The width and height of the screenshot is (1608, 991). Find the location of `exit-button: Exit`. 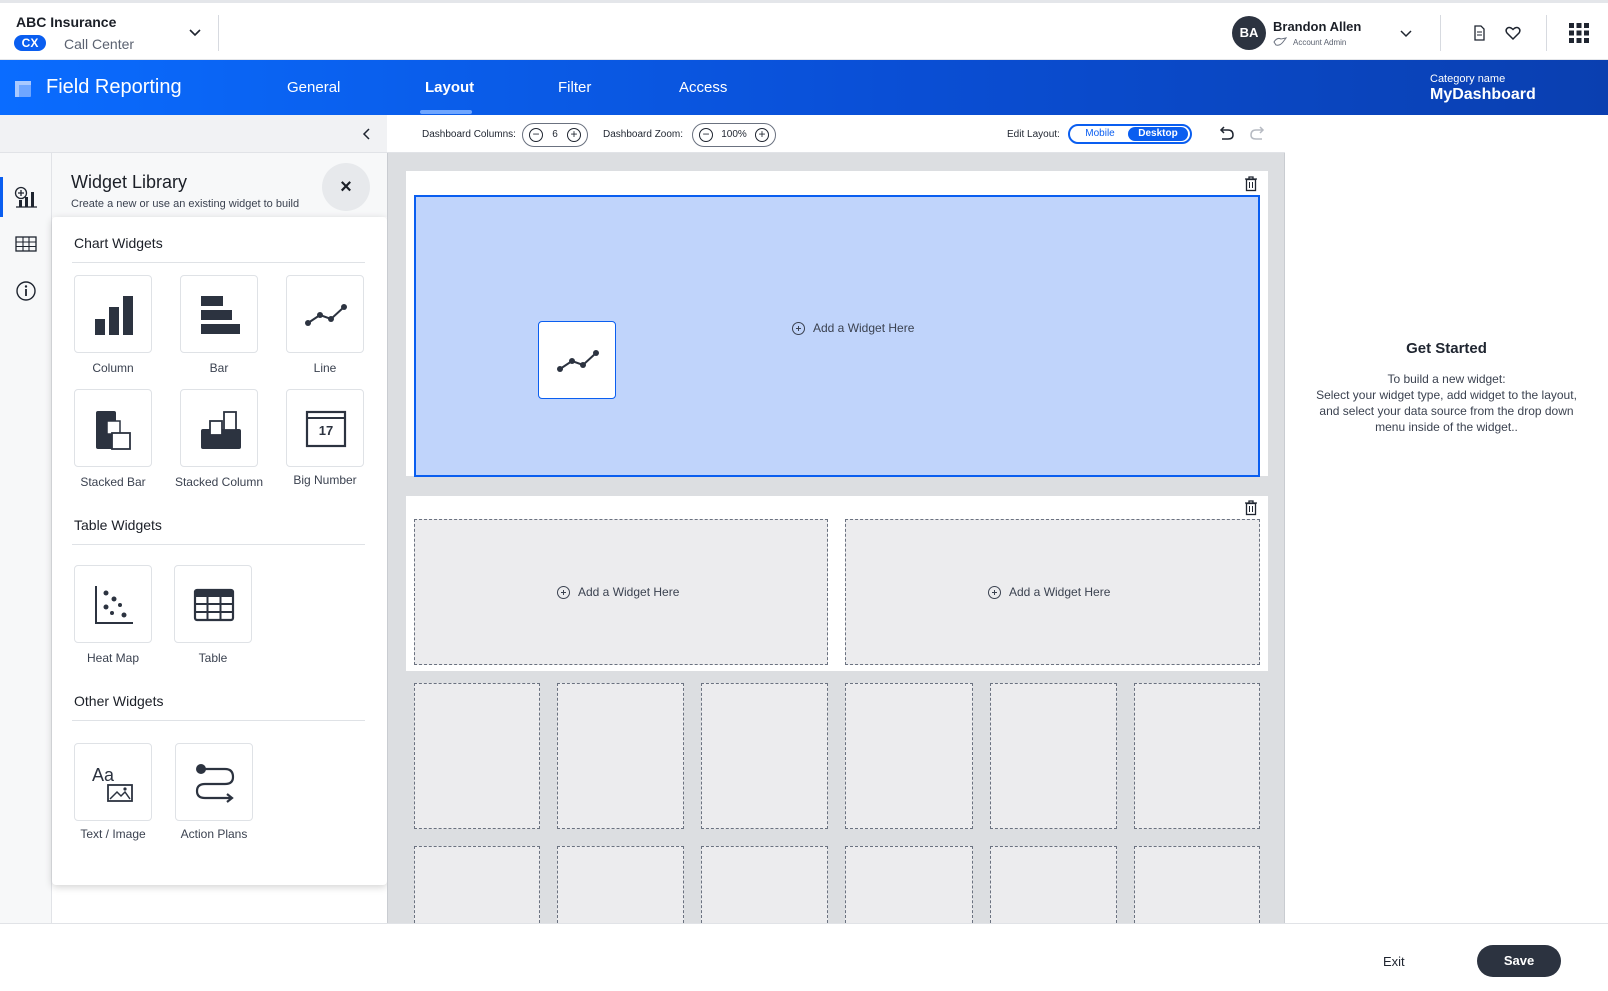

exit-button: Exit is located at coordinates (1394, 961).